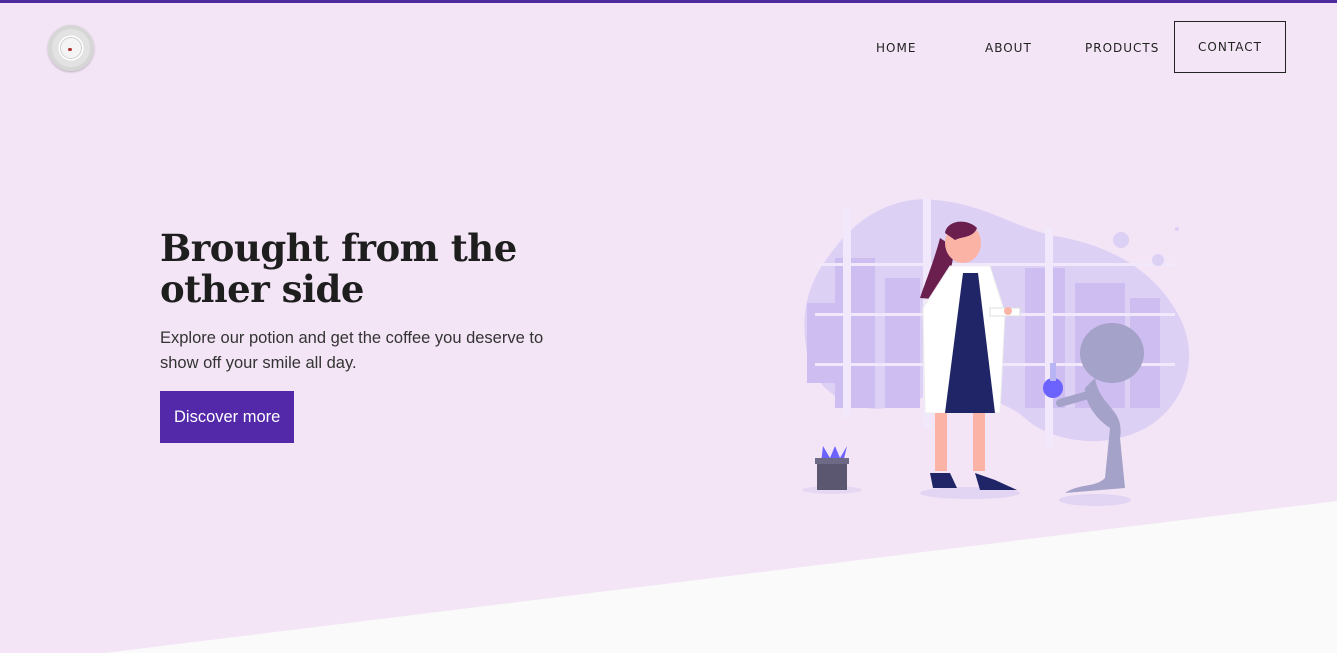 This screenshot has width=1337, height=653. I want to click on nav-contact-button: CONTACT, so click(1230, 47).